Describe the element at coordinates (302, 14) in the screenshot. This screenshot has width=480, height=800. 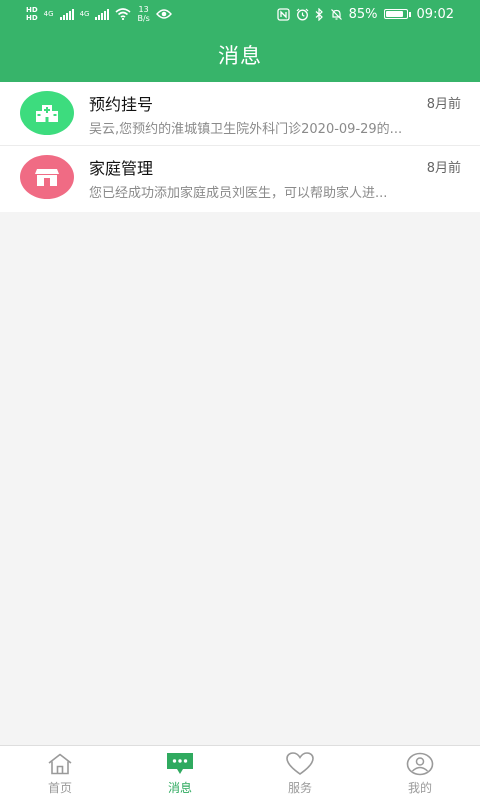
I see `alarm-icon` at that location.